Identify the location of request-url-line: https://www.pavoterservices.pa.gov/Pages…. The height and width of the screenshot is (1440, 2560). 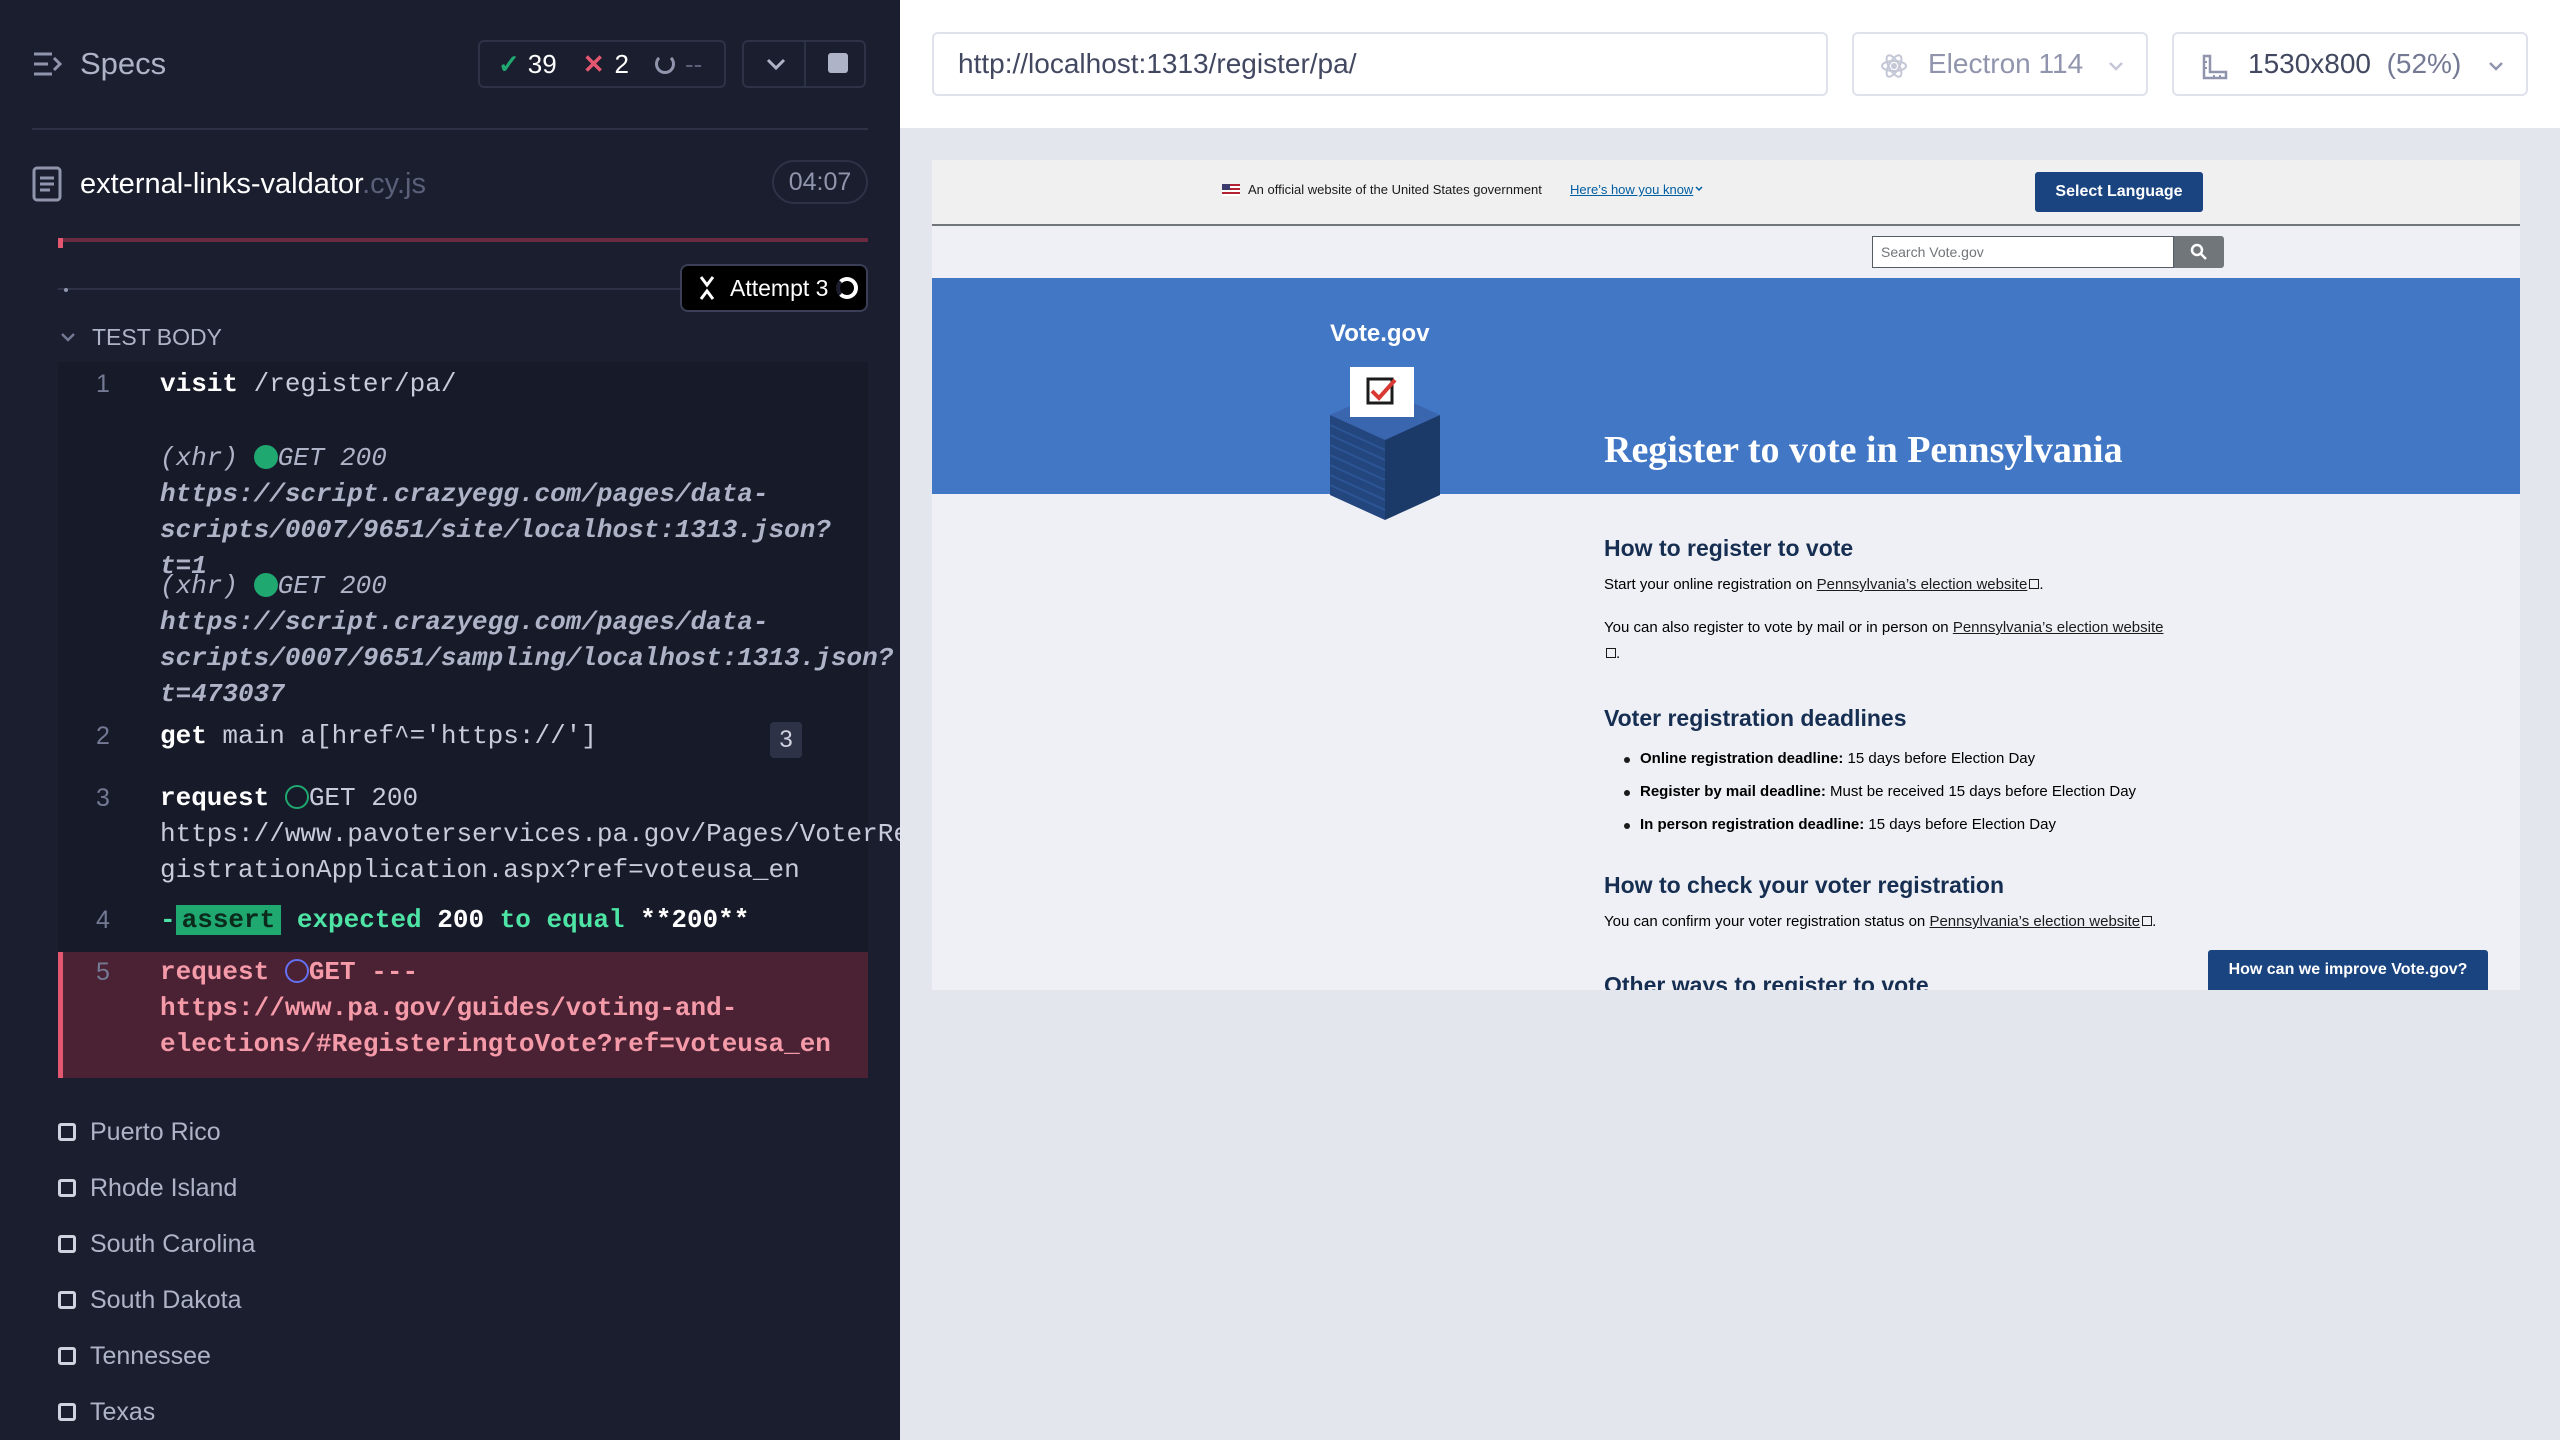
(530, 834).